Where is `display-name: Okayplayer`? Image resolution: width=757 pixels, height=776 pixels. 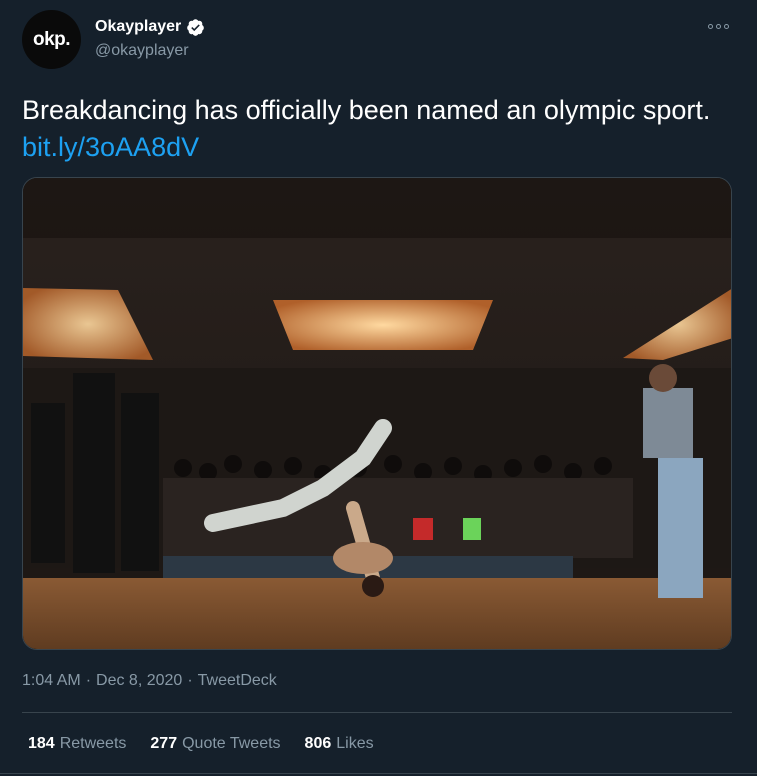 display-name: Okayplayer is located at coordinates (138, 27).